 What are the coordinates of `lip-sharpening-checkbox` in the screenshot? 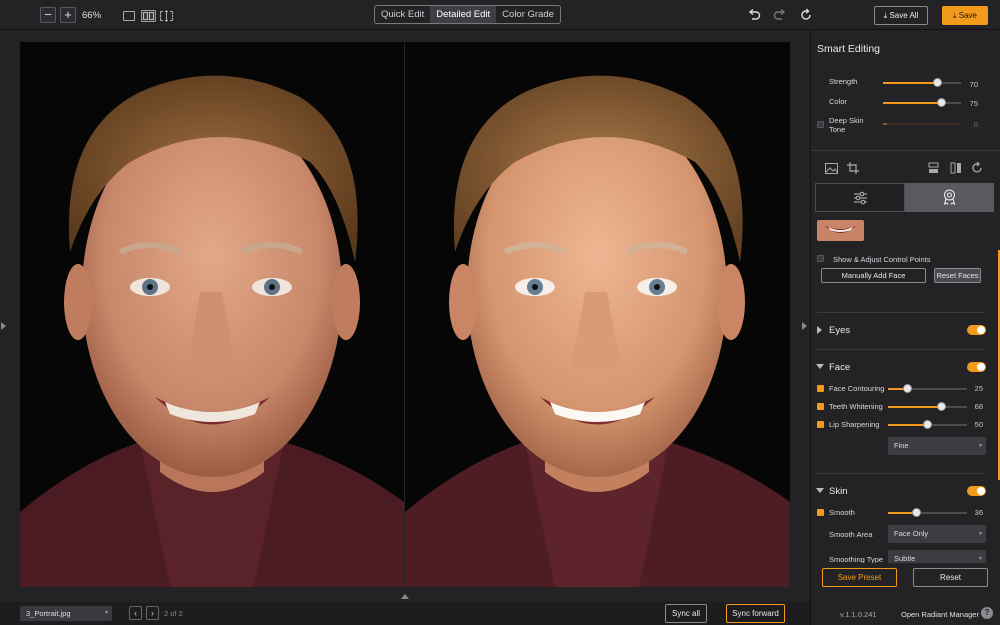 It's located at (820, 424).